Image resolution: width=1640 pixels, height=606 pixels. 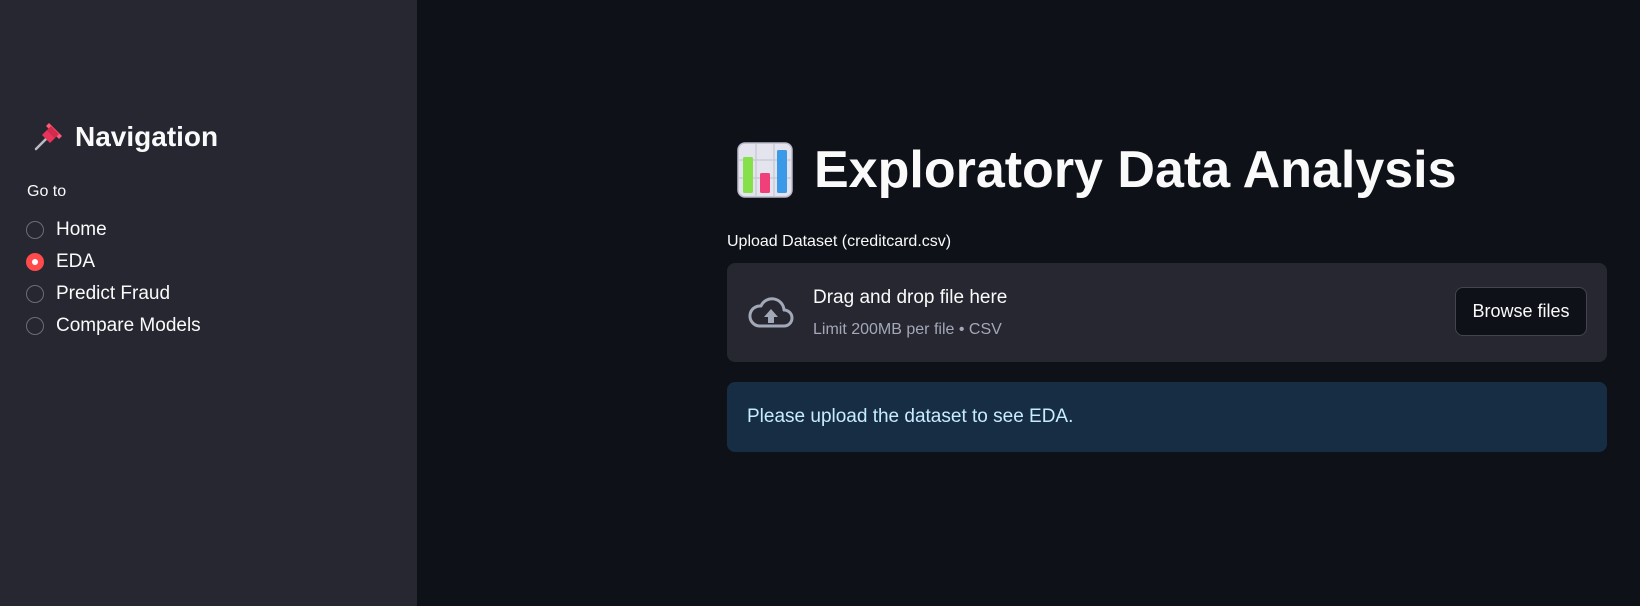 I want to click on dropzone-instructions: Drag and drop file here, so click(x=910, y=297).